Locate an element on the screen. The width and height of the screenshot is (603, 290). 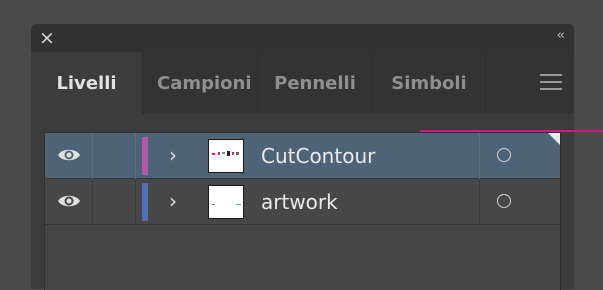
tab-simboli: Simboli is located at coordinates (428, 83).